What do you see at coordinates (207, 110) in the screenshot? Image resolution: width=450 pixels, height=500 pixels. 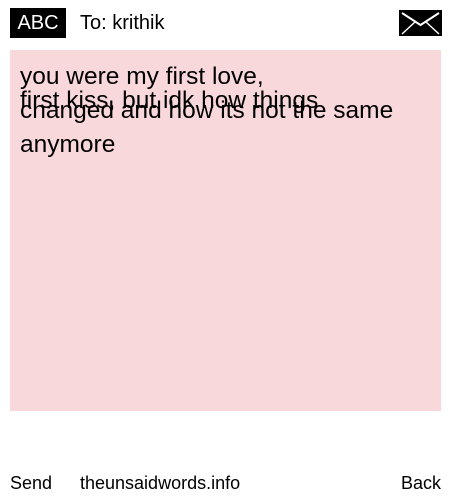 I see `message-line: changed and how its not the same` at bounding box center [207, 110].